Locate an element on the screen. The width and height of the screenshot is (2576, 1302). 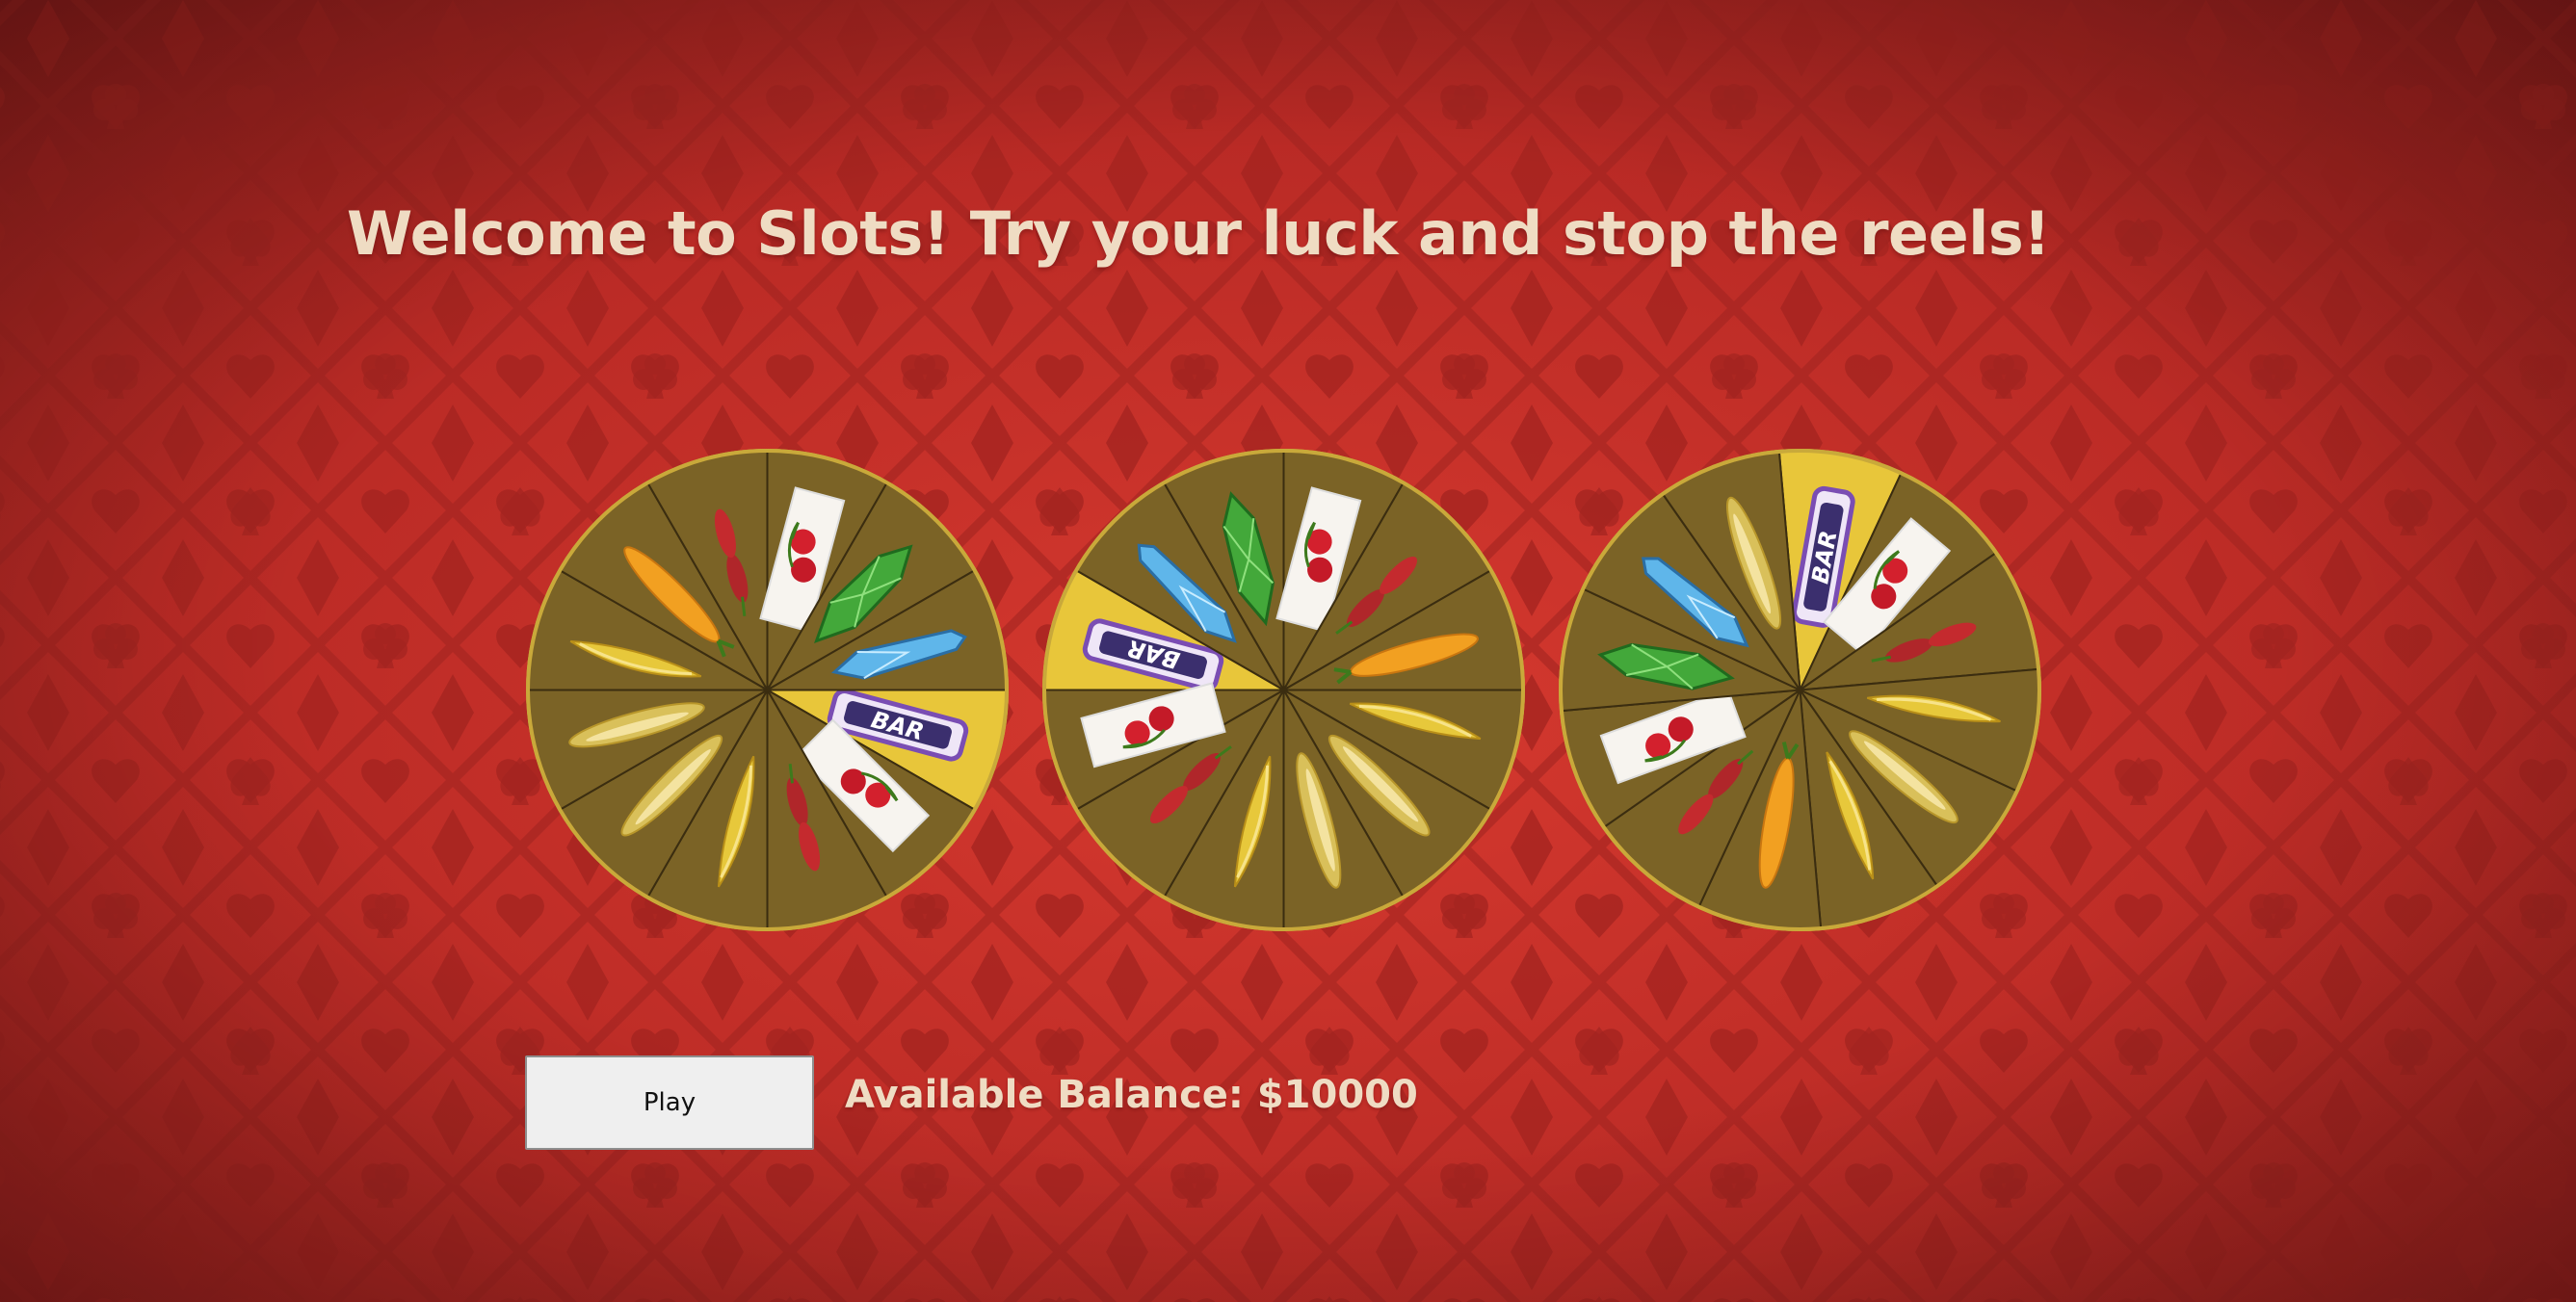
reel-3: BAR is located at coordinates (1800, 690).